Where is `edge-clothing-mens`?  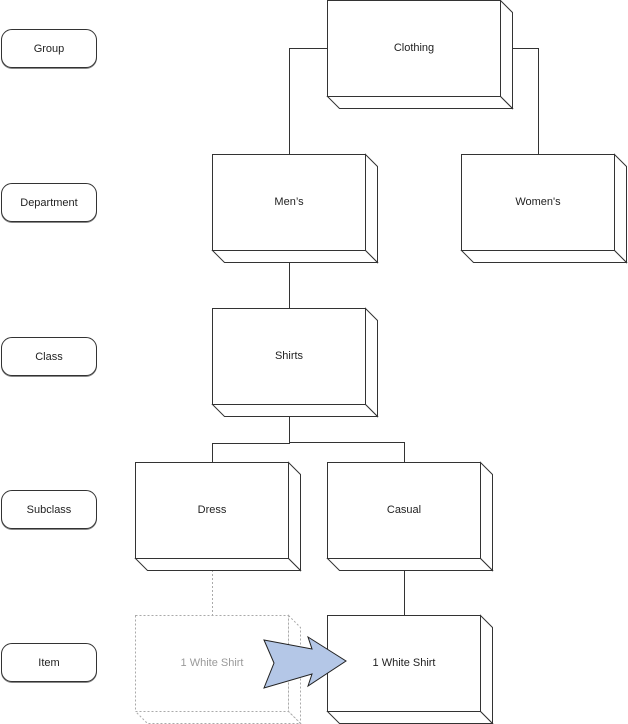
edge-clothing-mens is located at coordinates (308, 101).